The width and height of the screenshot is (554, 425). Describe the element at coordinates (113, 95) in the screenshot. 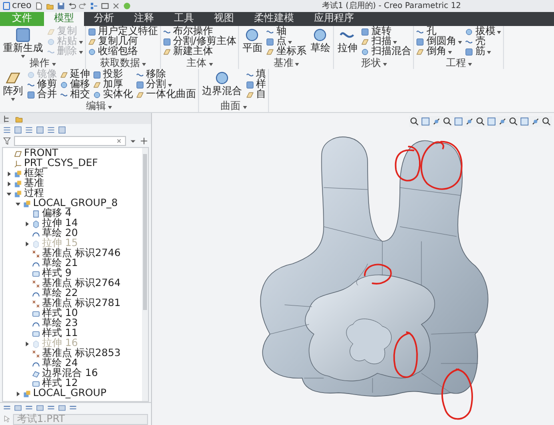

I see `ribbon-button: 实体化` at that location.